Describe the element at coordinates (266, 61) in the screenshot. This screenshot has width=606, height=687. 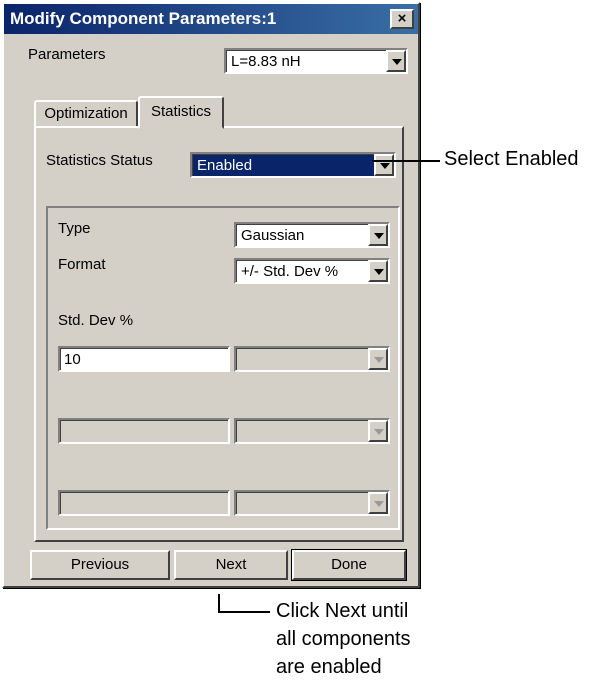
I see `parameters-value: L=8.83 nH` at that location.